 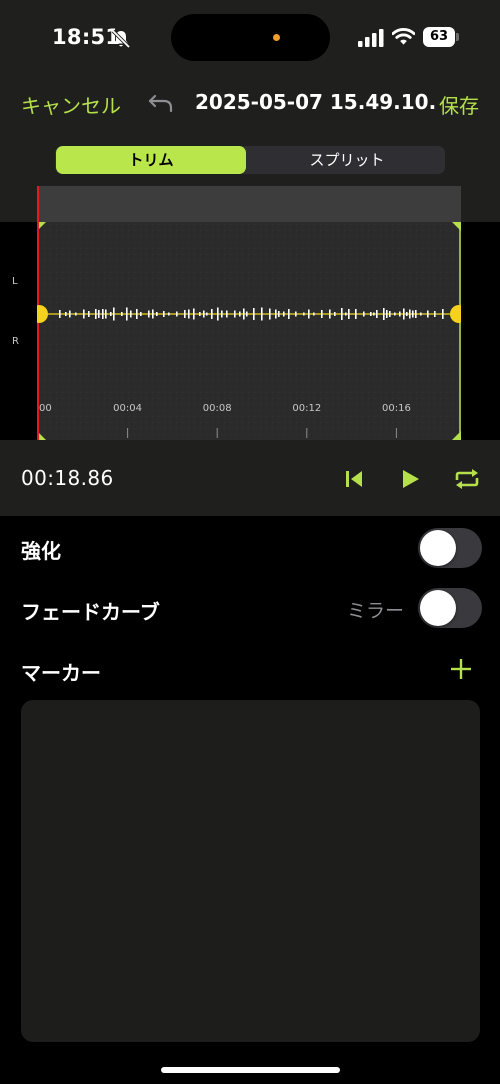 What do you see at coordinates (438, 608) in the screenshot?
I see `fade-curve-toggle-knob` at bounding box center [438, 608].